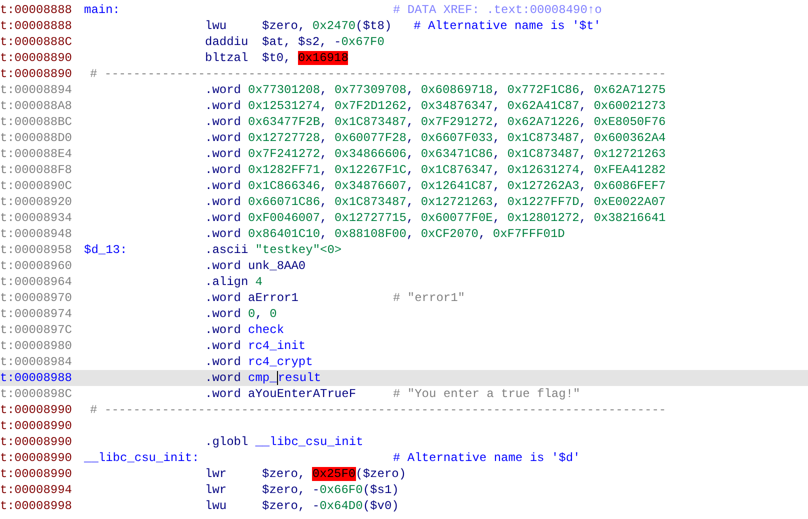 The image size is (808, 519). Describe the element at coordinates (36, 186) in the screenshot. I see `address-text: t:0000890C` at that location.